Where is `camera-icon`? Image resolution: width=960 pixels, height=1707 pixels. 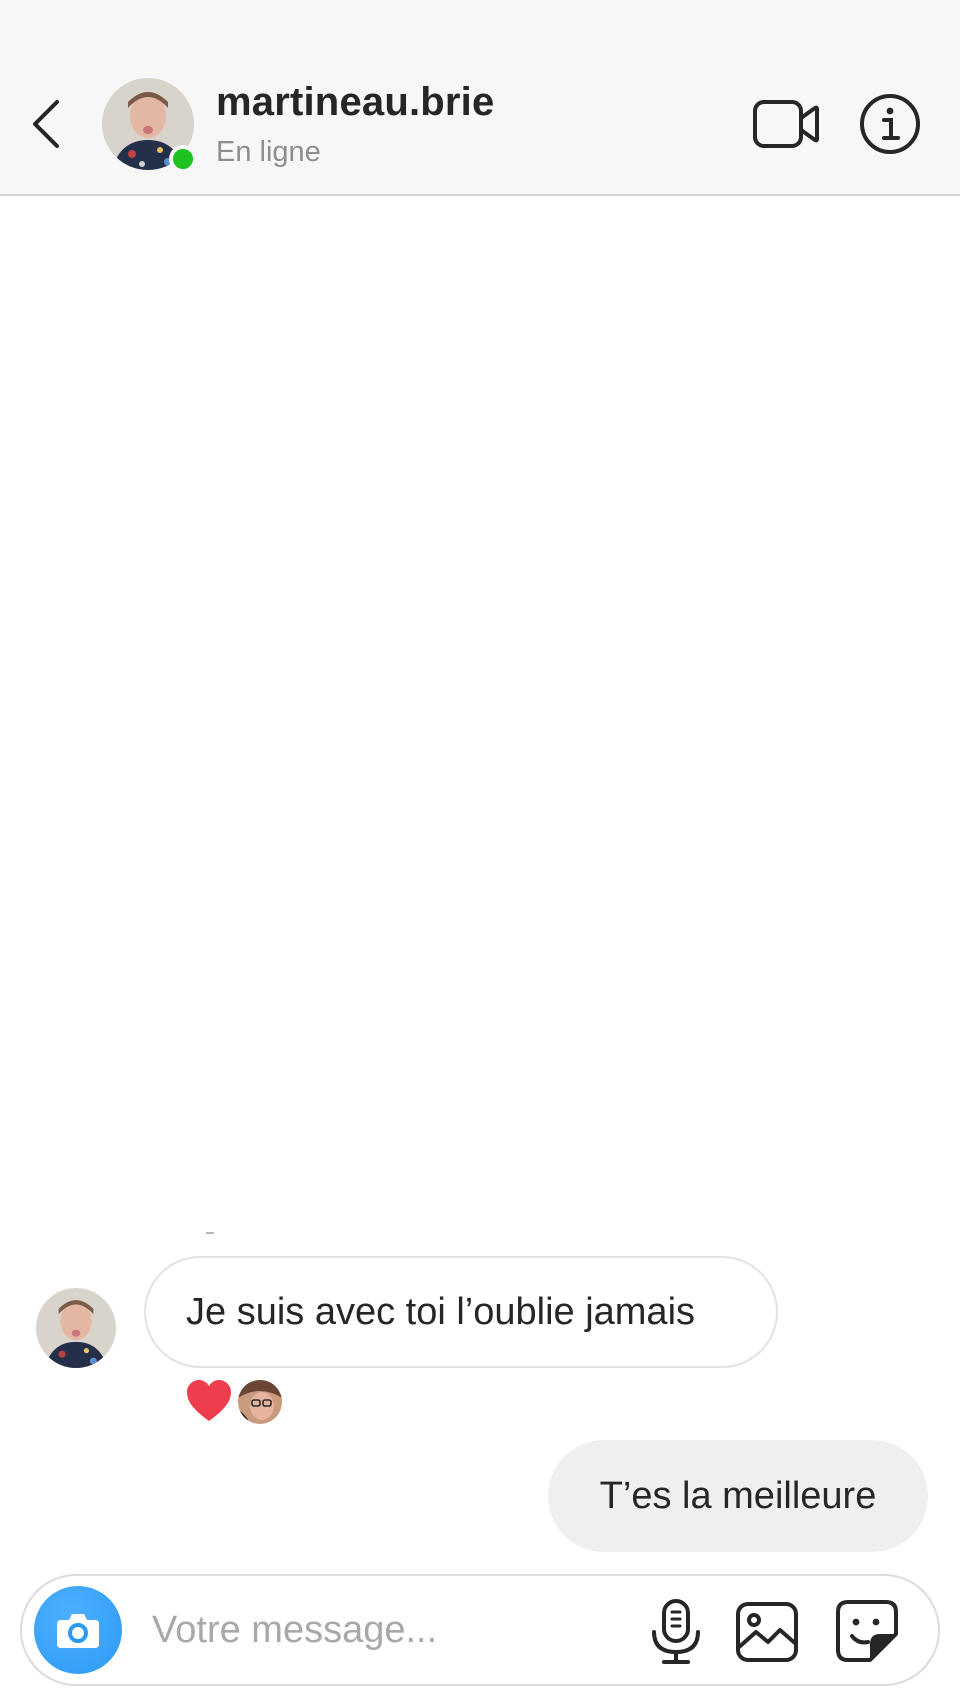
camera-icon is located at coordinates (78, 1631).